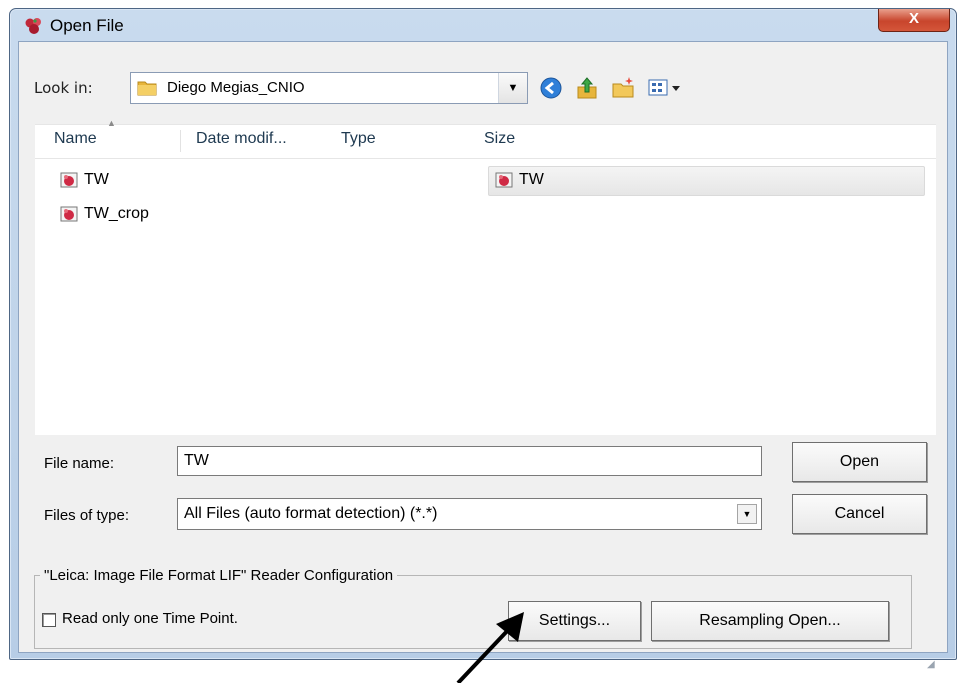  Describe the element at coordinates (859, 514) in the screenshot. I see `cancel-button: Cancel` at that location.